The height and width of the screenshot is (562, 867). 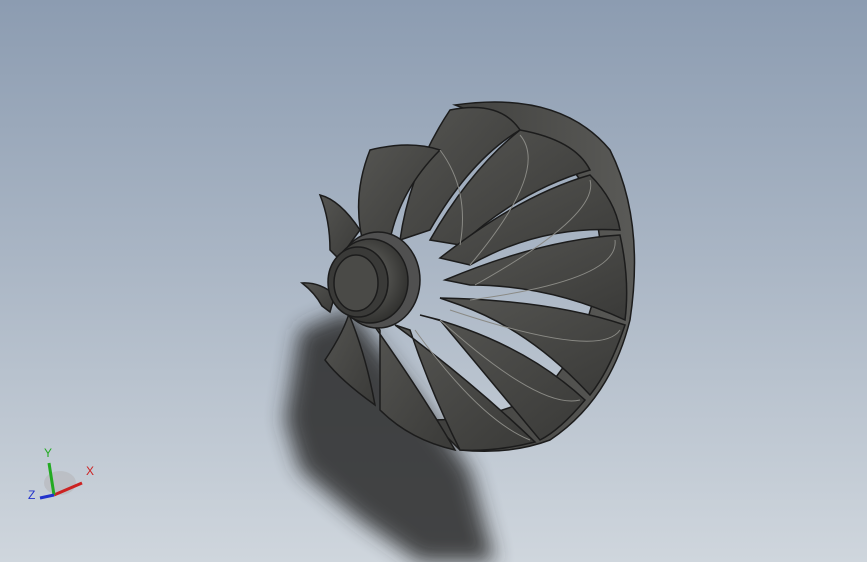 What do you see at coordinates (62, 477) in the screenshot?
I see `view-orientation-triad: X Y Z` at bounding box center [62, 477].